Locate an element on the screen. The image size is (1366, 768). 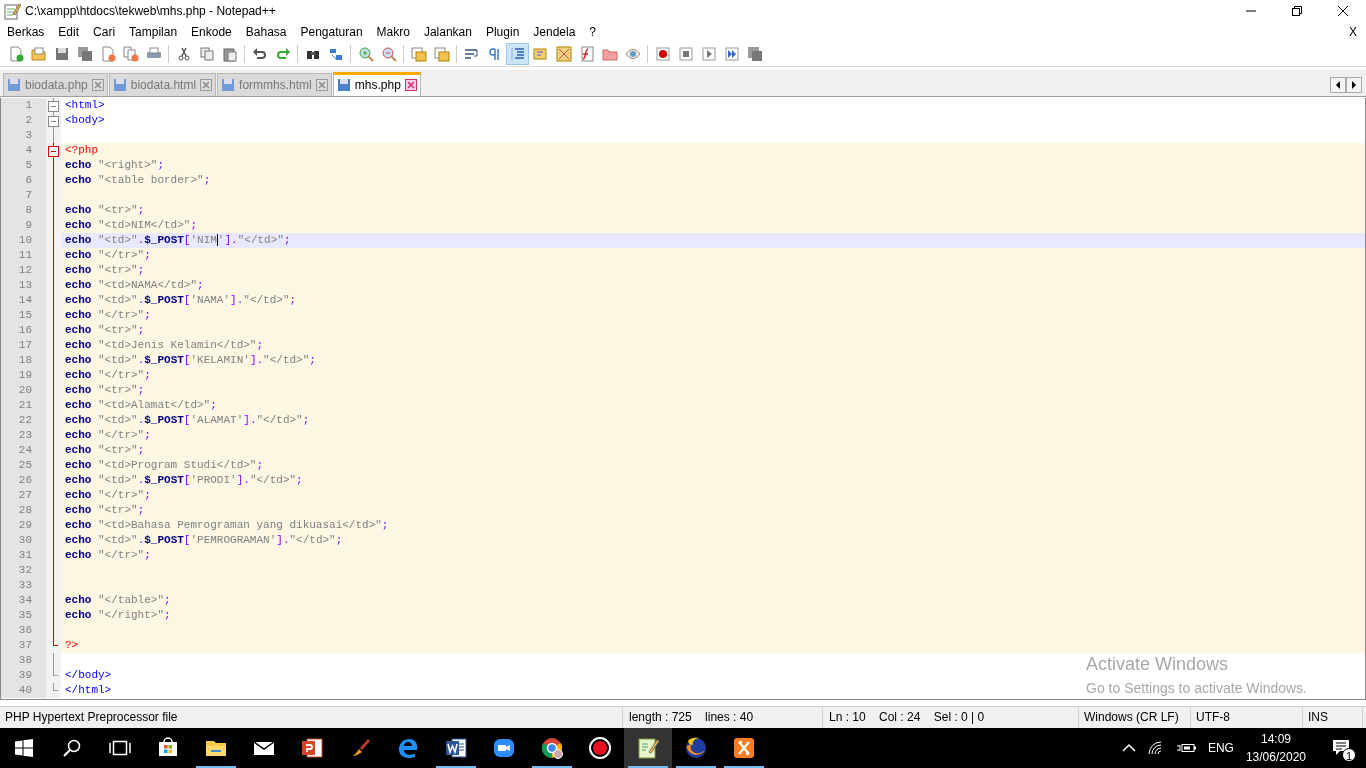
file-tab: mhs.php is located at coordinates (376, 83).